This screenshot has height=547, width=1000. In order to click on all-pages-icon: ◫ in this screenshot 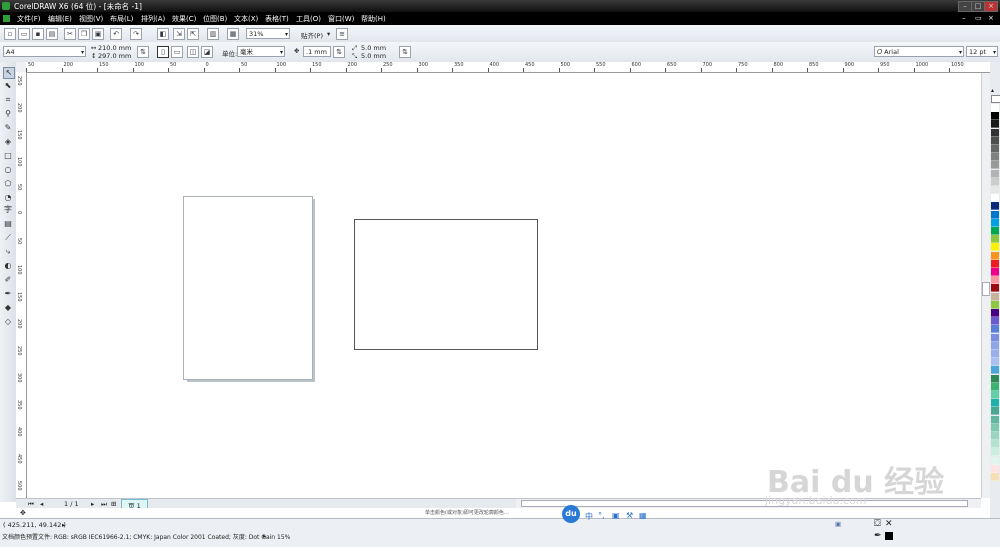, I will do `click(193, 52)`.